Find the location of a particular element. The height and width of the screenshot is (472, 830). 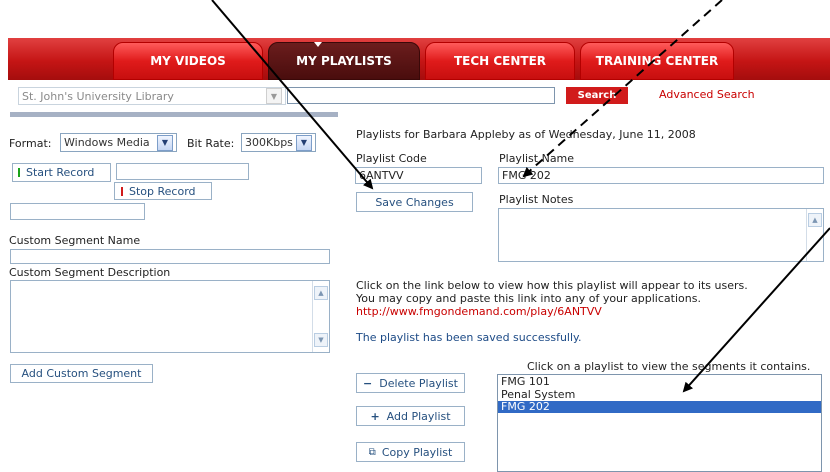

save-changes-button: Save Changes is located at coordinates (414, 202).